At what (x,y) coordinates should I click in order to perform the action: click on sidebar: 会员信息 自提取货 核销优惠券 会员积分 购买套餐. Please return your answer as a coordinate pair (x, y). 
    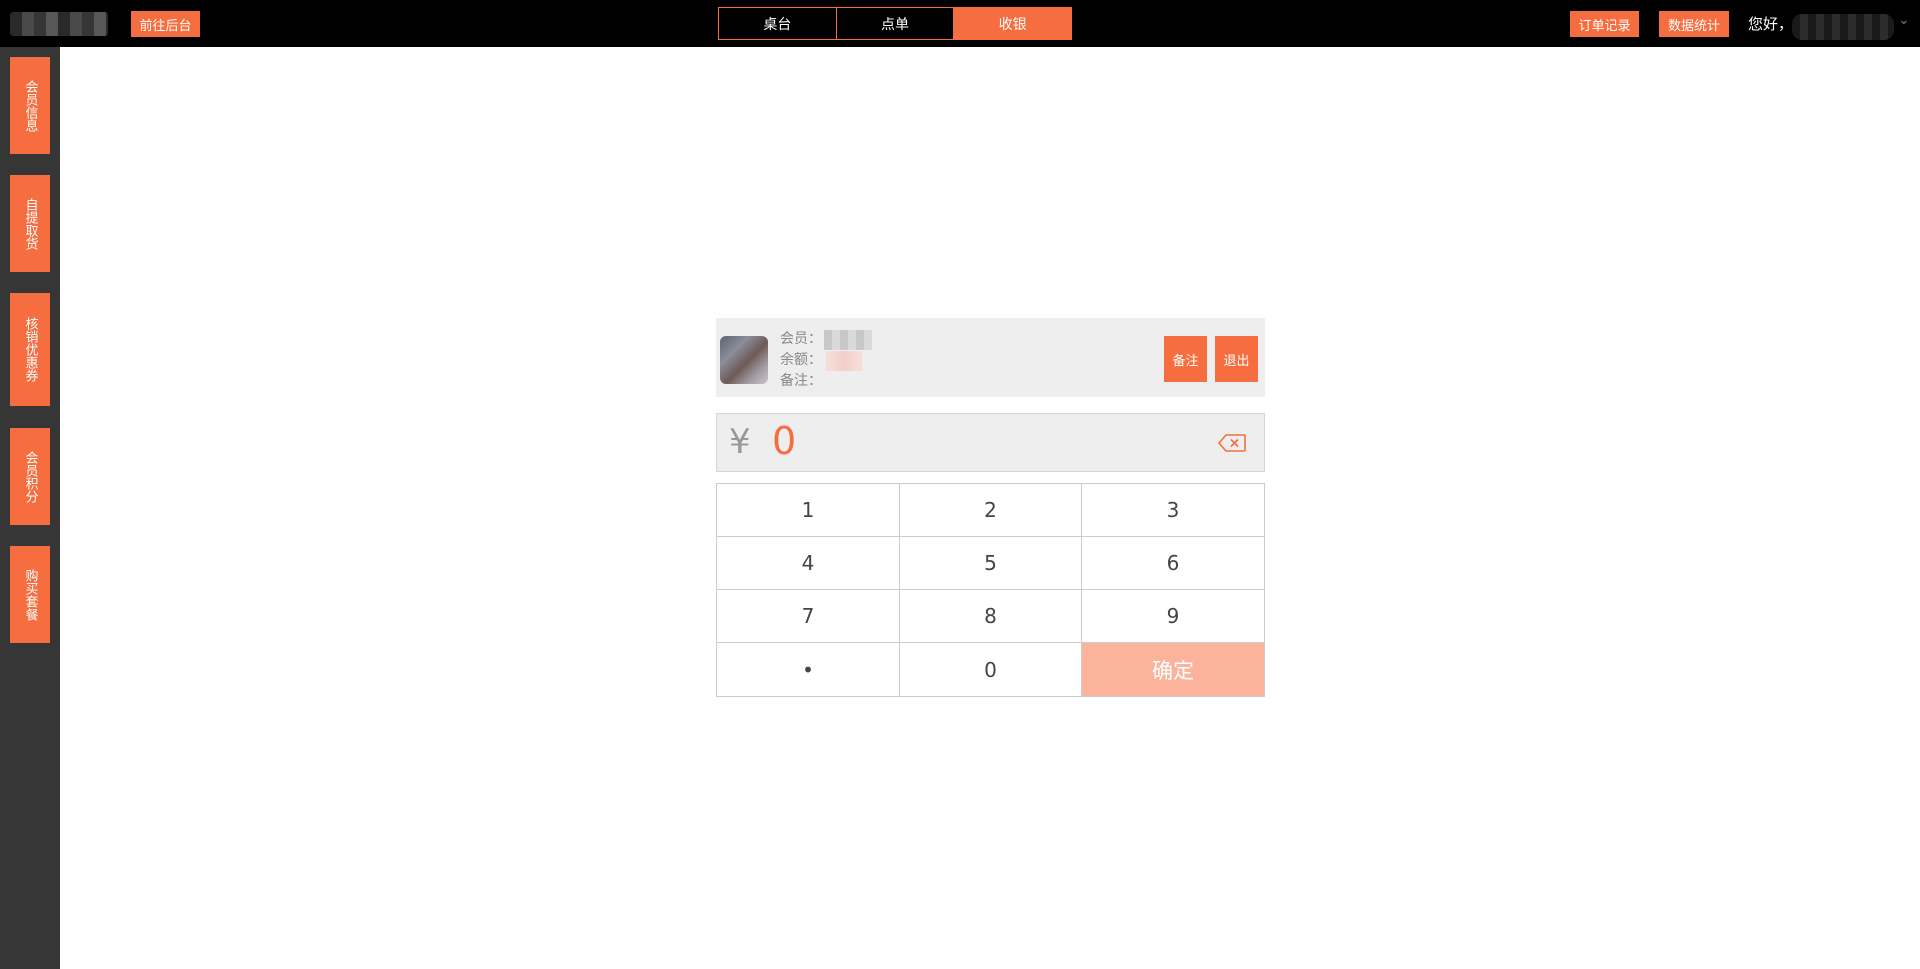
    Looking at the image, I should click on (30, 508).